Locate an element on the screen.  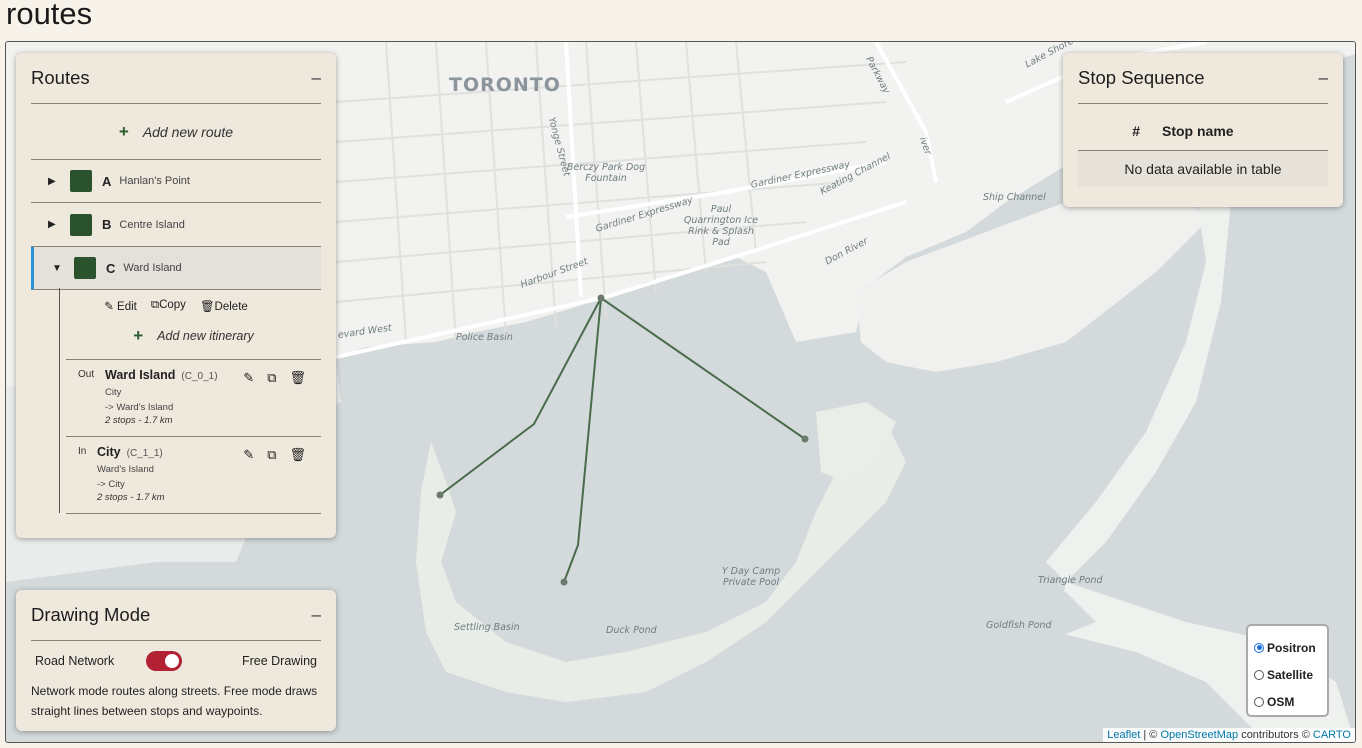
label-berczy: Berczy Park Dog Fountain is located at coordinates (606, 173).